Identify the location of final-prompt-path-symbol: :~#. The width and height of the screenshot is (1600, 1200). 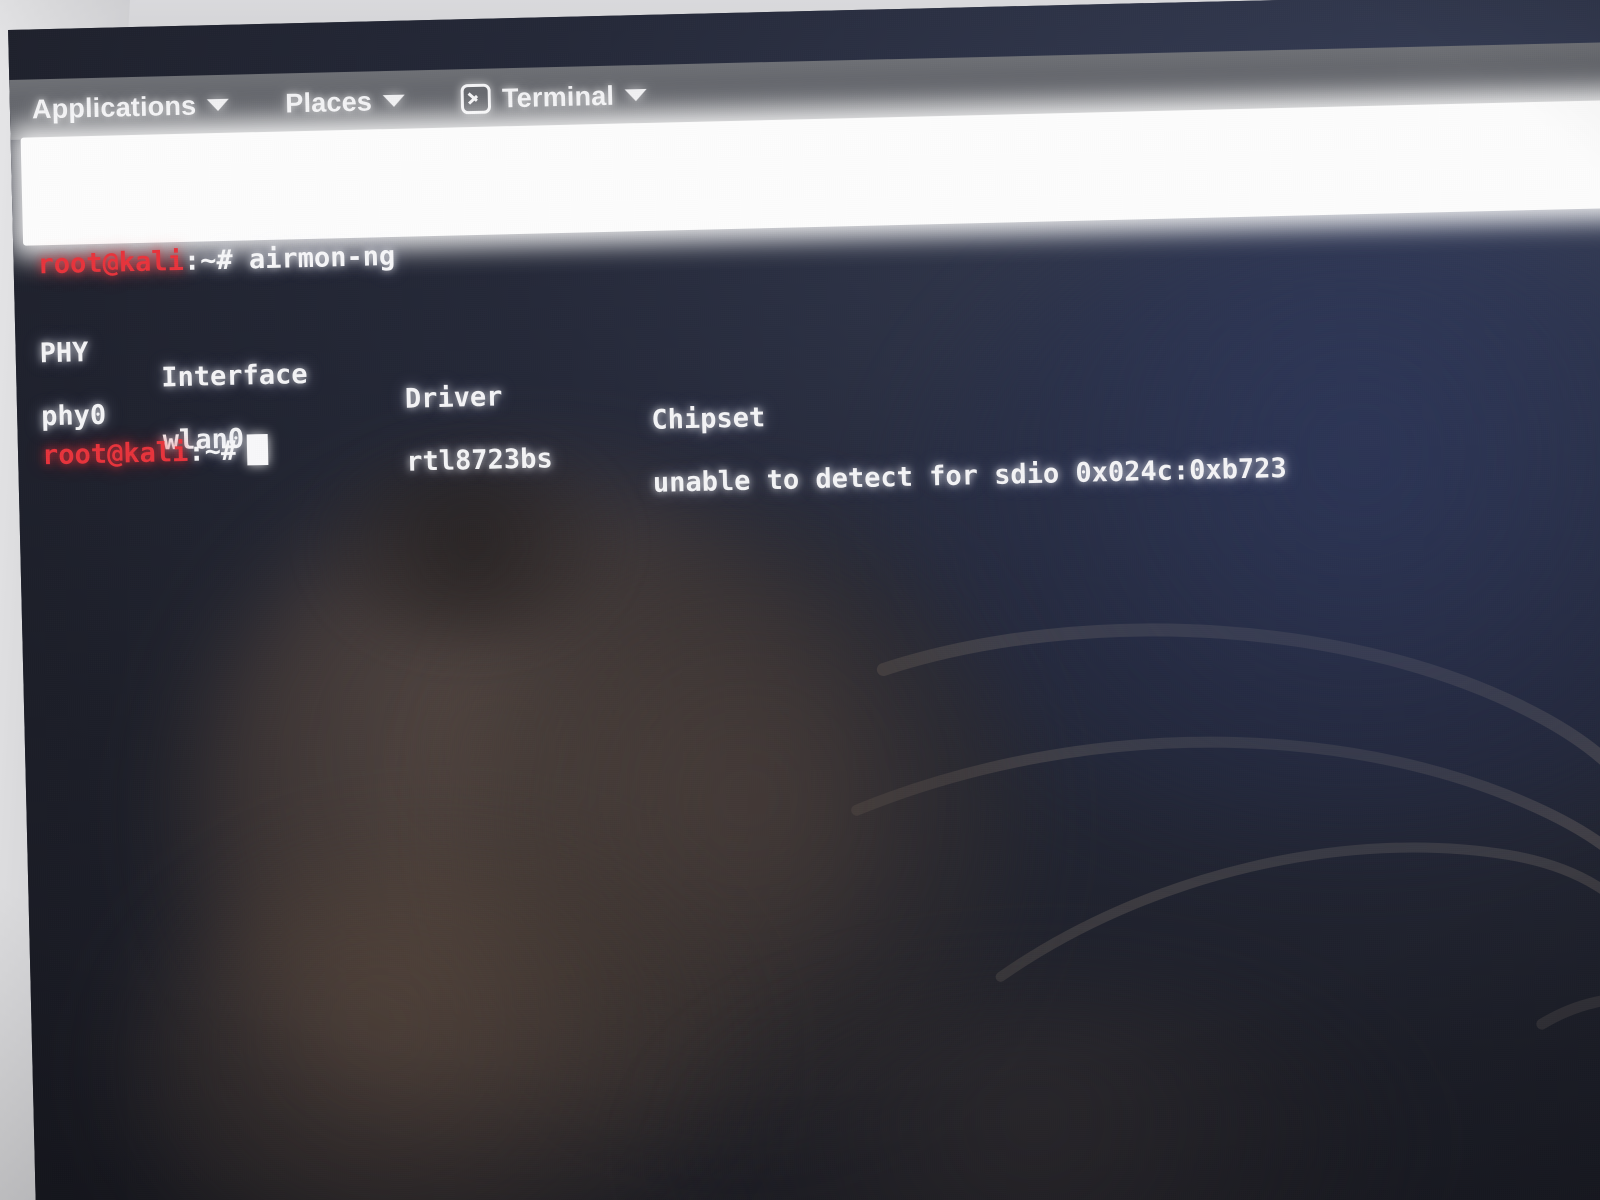
(213, 451).